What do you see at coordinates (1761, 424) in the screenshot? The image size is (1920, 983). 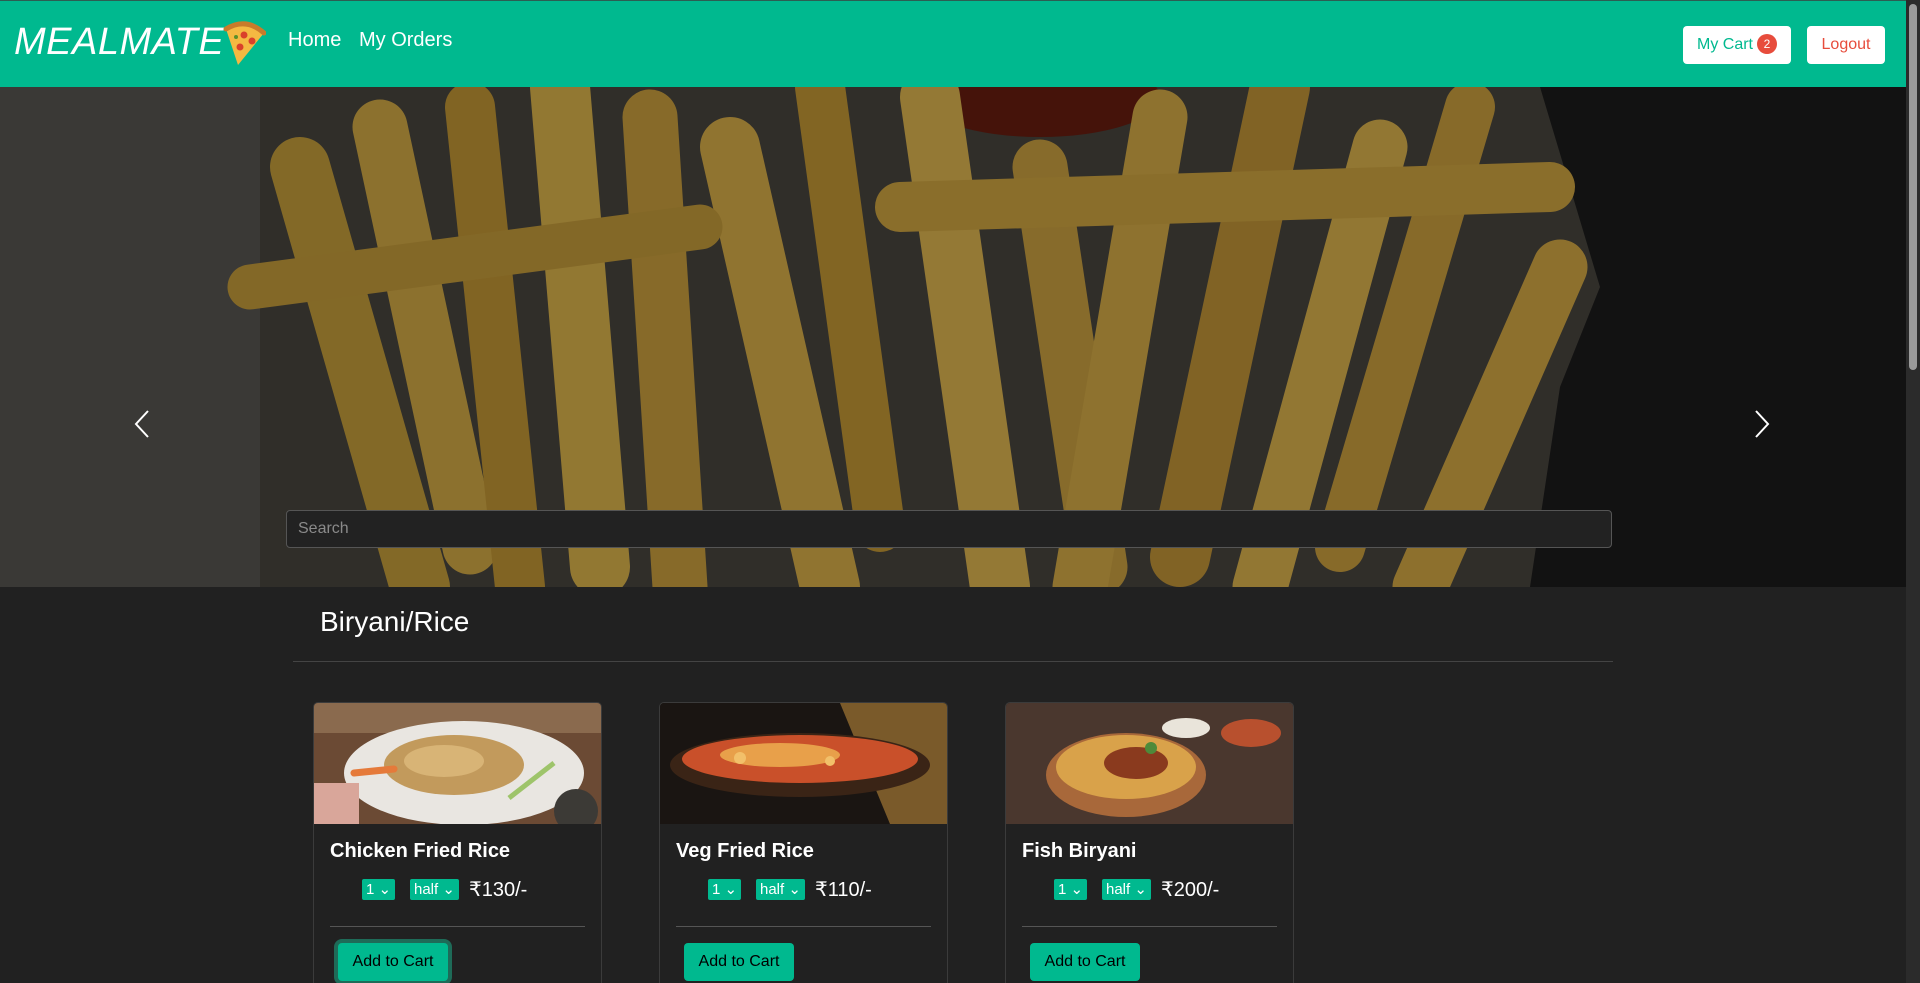 I see `carousel-next-icon` at bounding box center [1761, 424].